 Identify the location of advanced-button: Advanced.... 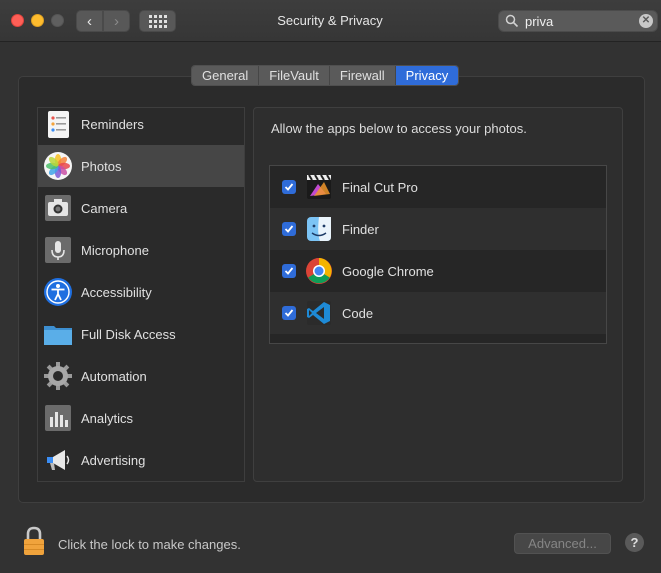
(562, 543).